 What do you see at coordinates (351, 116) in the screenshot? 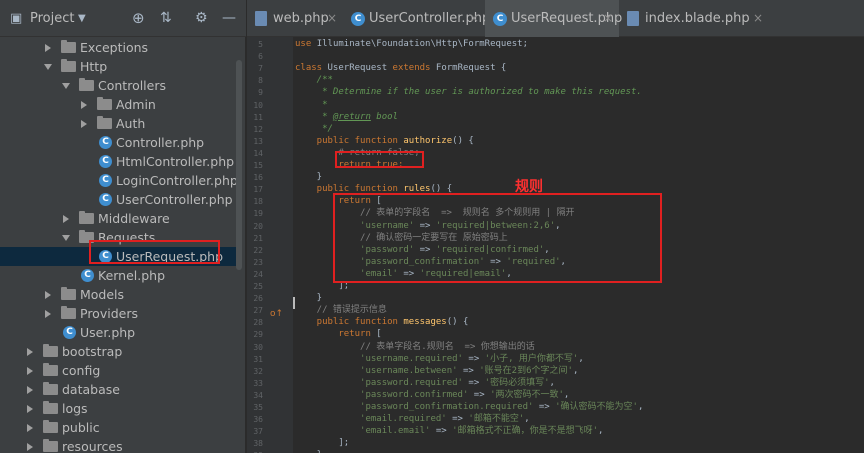
I see `code-token: @return` at bounding box center [351, 116].